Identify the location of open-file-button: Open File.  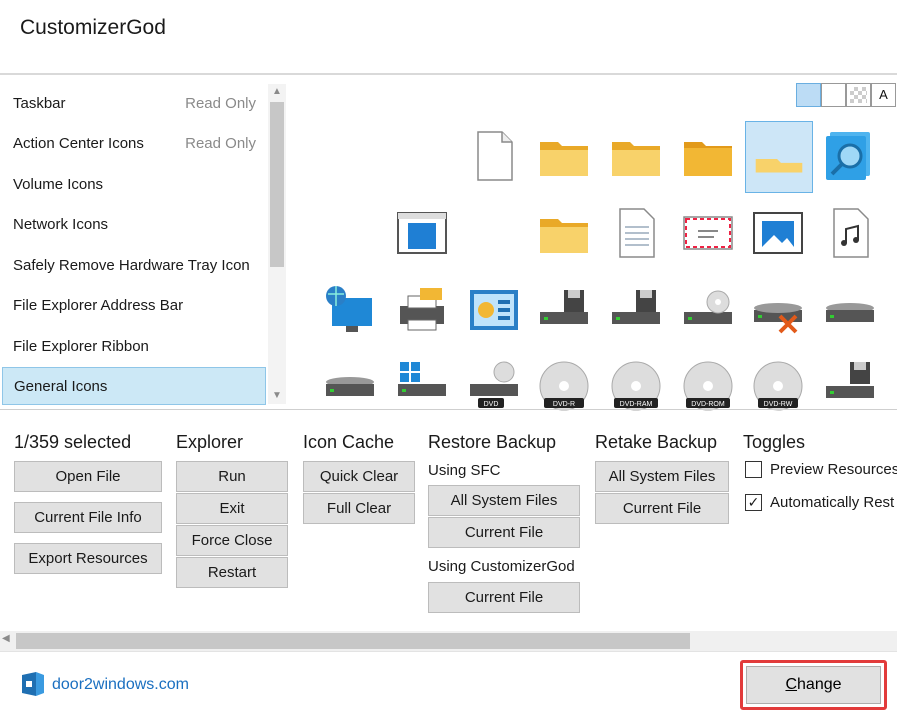
(88, 476).